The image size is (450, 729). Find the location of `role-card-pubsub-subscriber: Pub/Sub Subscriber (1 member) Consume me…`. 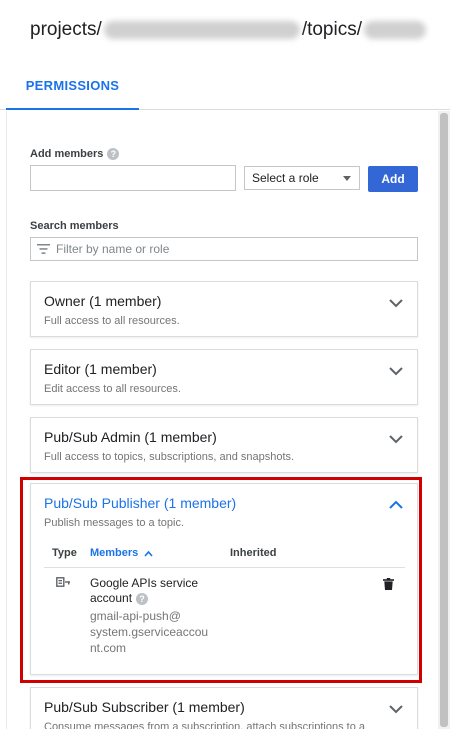

role-card-pubsub-subscriber: Pub/Sub Subscriber (1 member) Consume me… is located at coordinates (224, 708).